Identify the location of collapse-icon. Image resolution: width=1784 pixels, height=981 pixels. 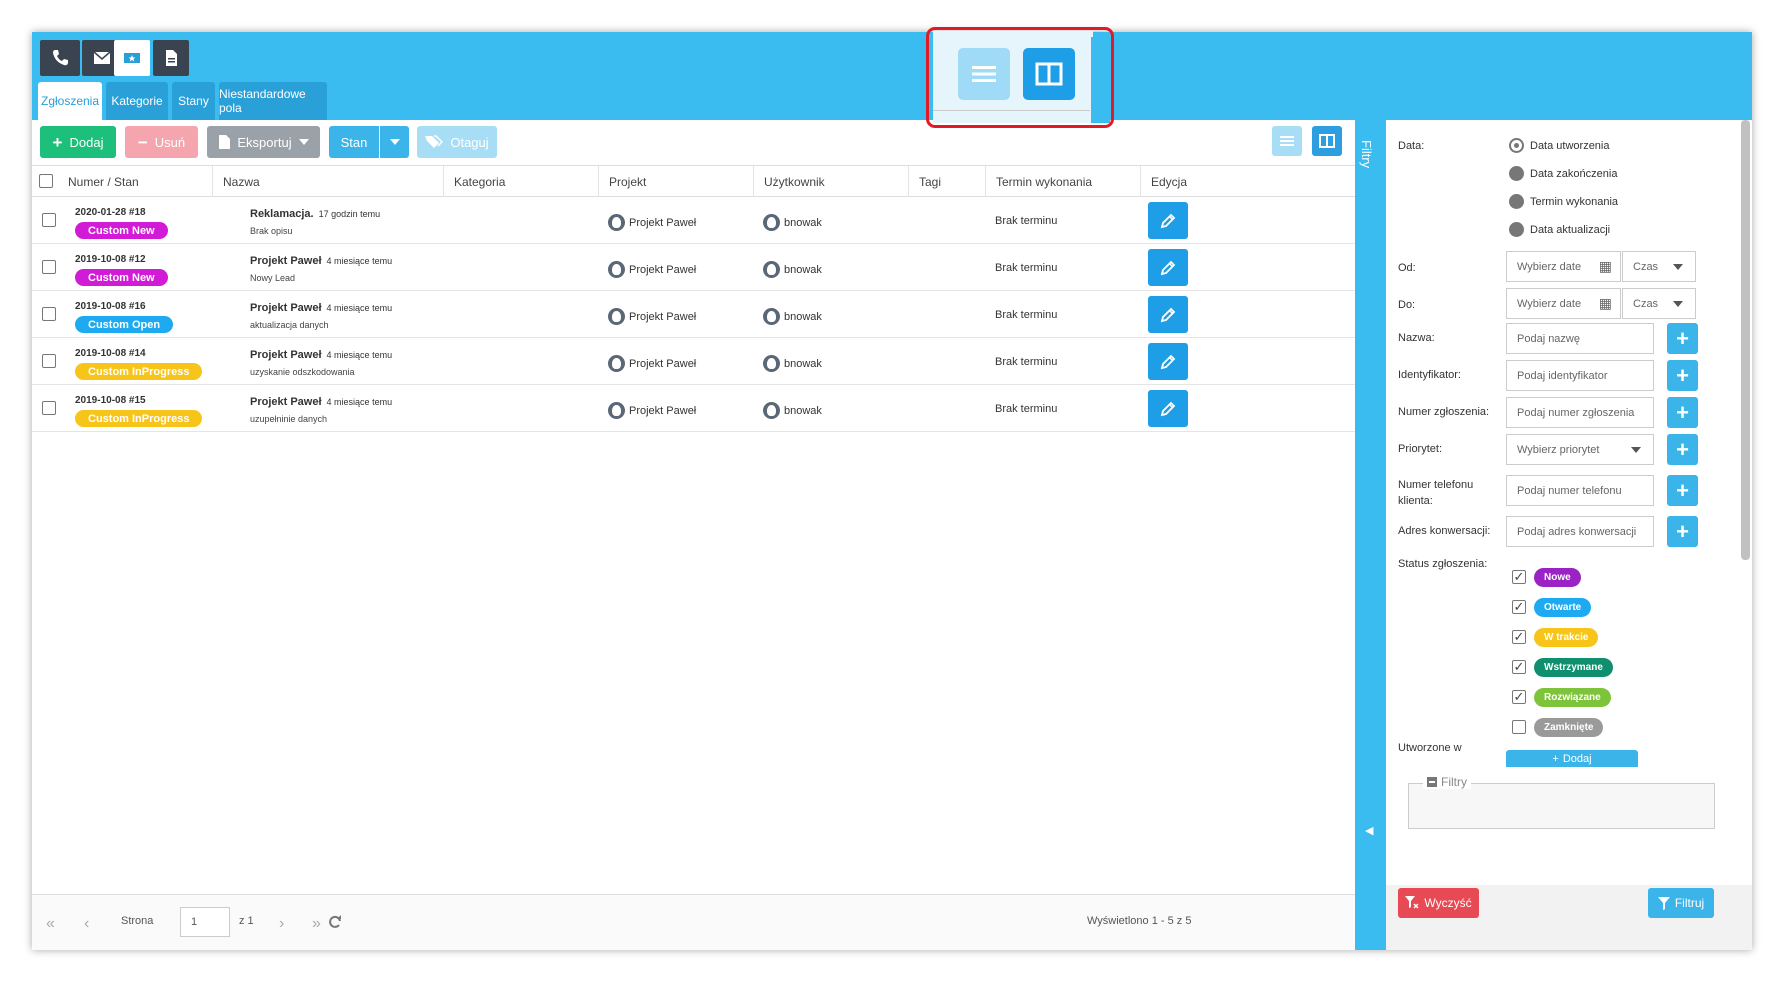
(1432, 782).